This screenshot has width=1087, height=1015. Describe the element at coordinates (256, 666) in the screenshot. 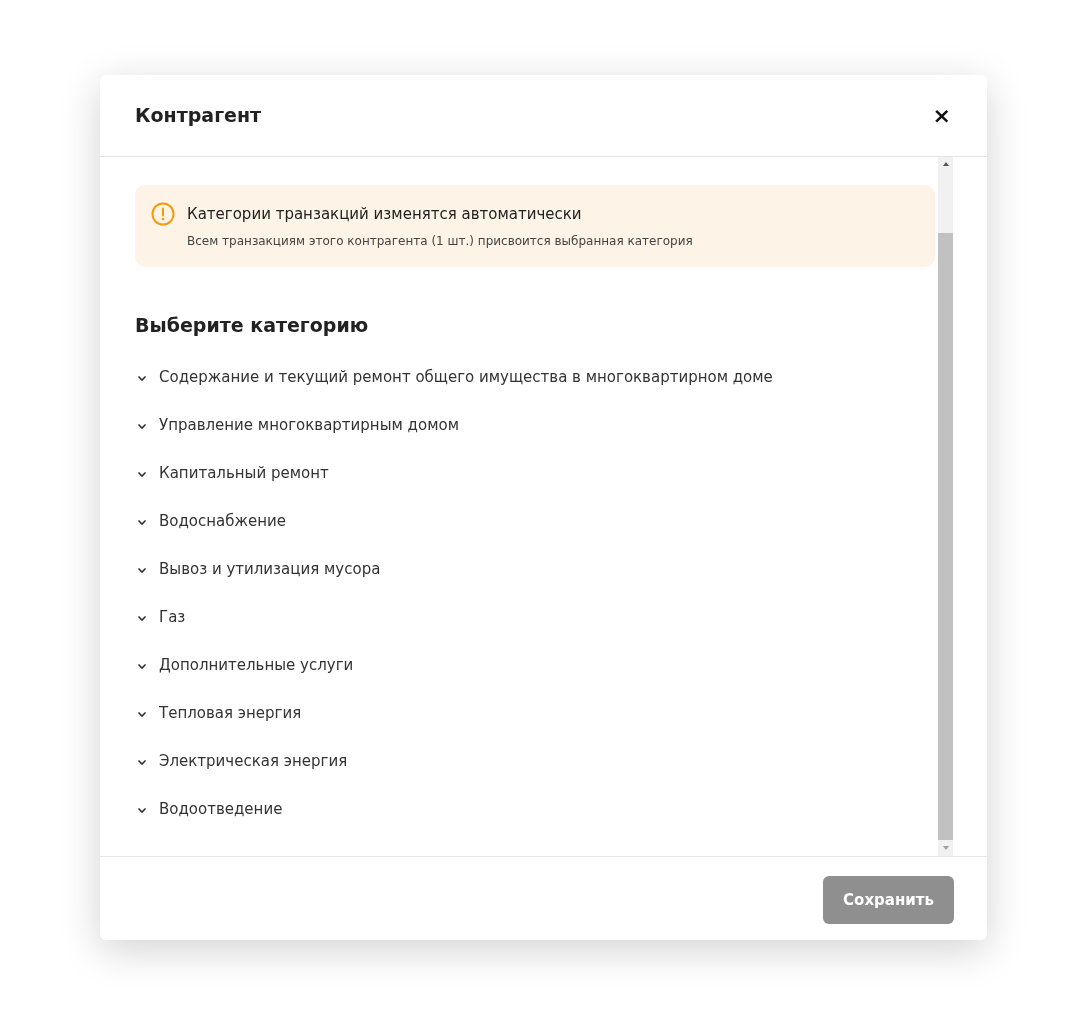

I see `category-label: Дополнительные услуги` at that location.